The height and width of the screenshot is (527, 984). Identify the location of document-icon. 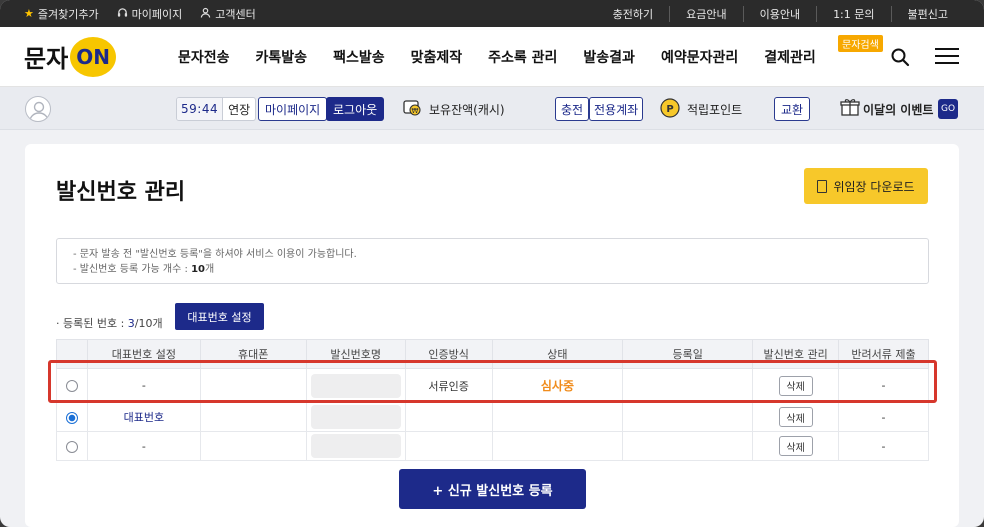
(822, 186).